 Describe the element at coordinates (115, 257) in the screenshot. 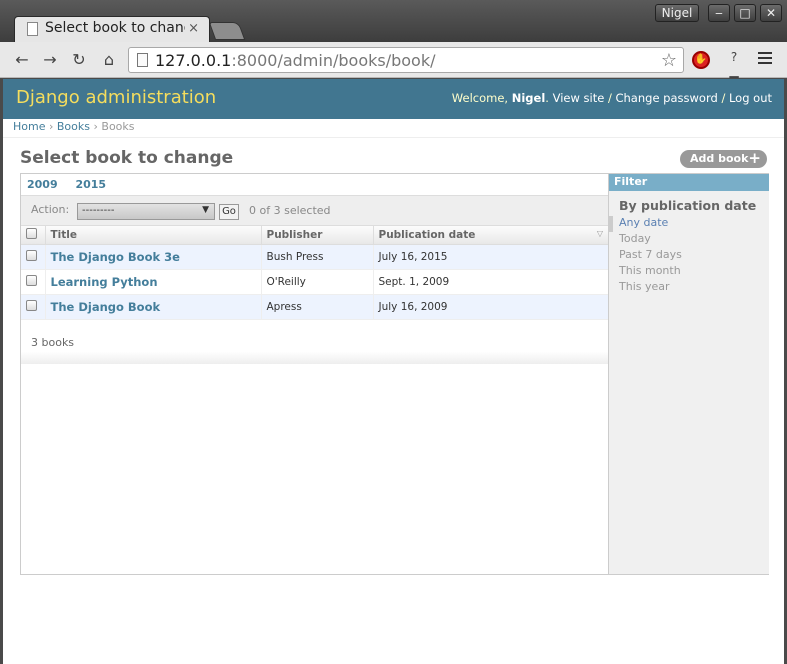

I see `book-title-link: The Django Book 3e` at that location.